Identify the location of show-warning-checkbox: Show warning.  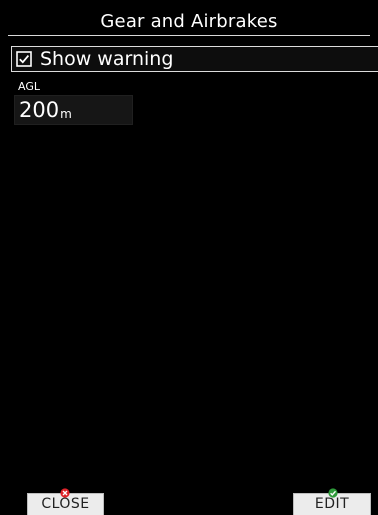
(194, 59).